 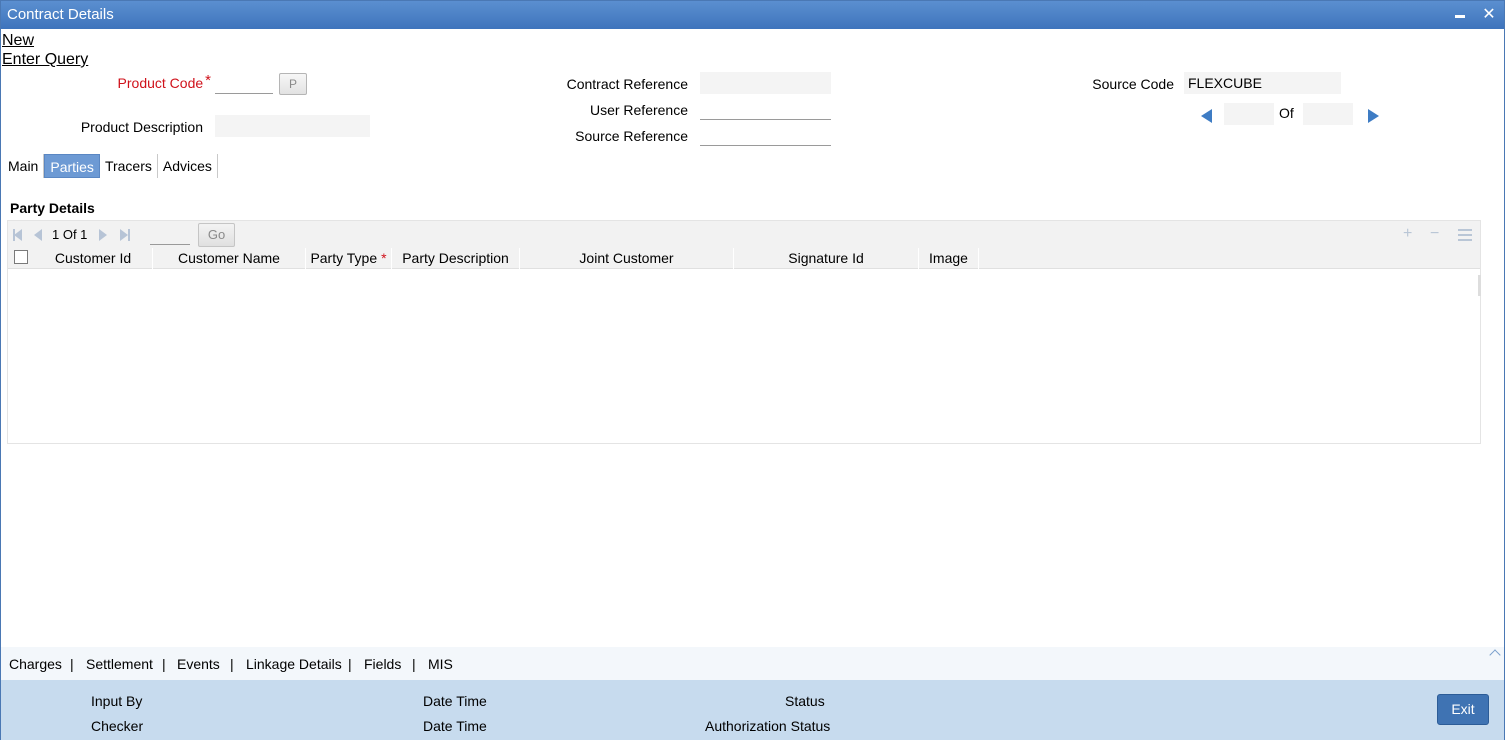 What do you see at coordinates (1286, 113) in the screenshot?
I see `record-of-label: Of` at bounding box center [1286, 113].